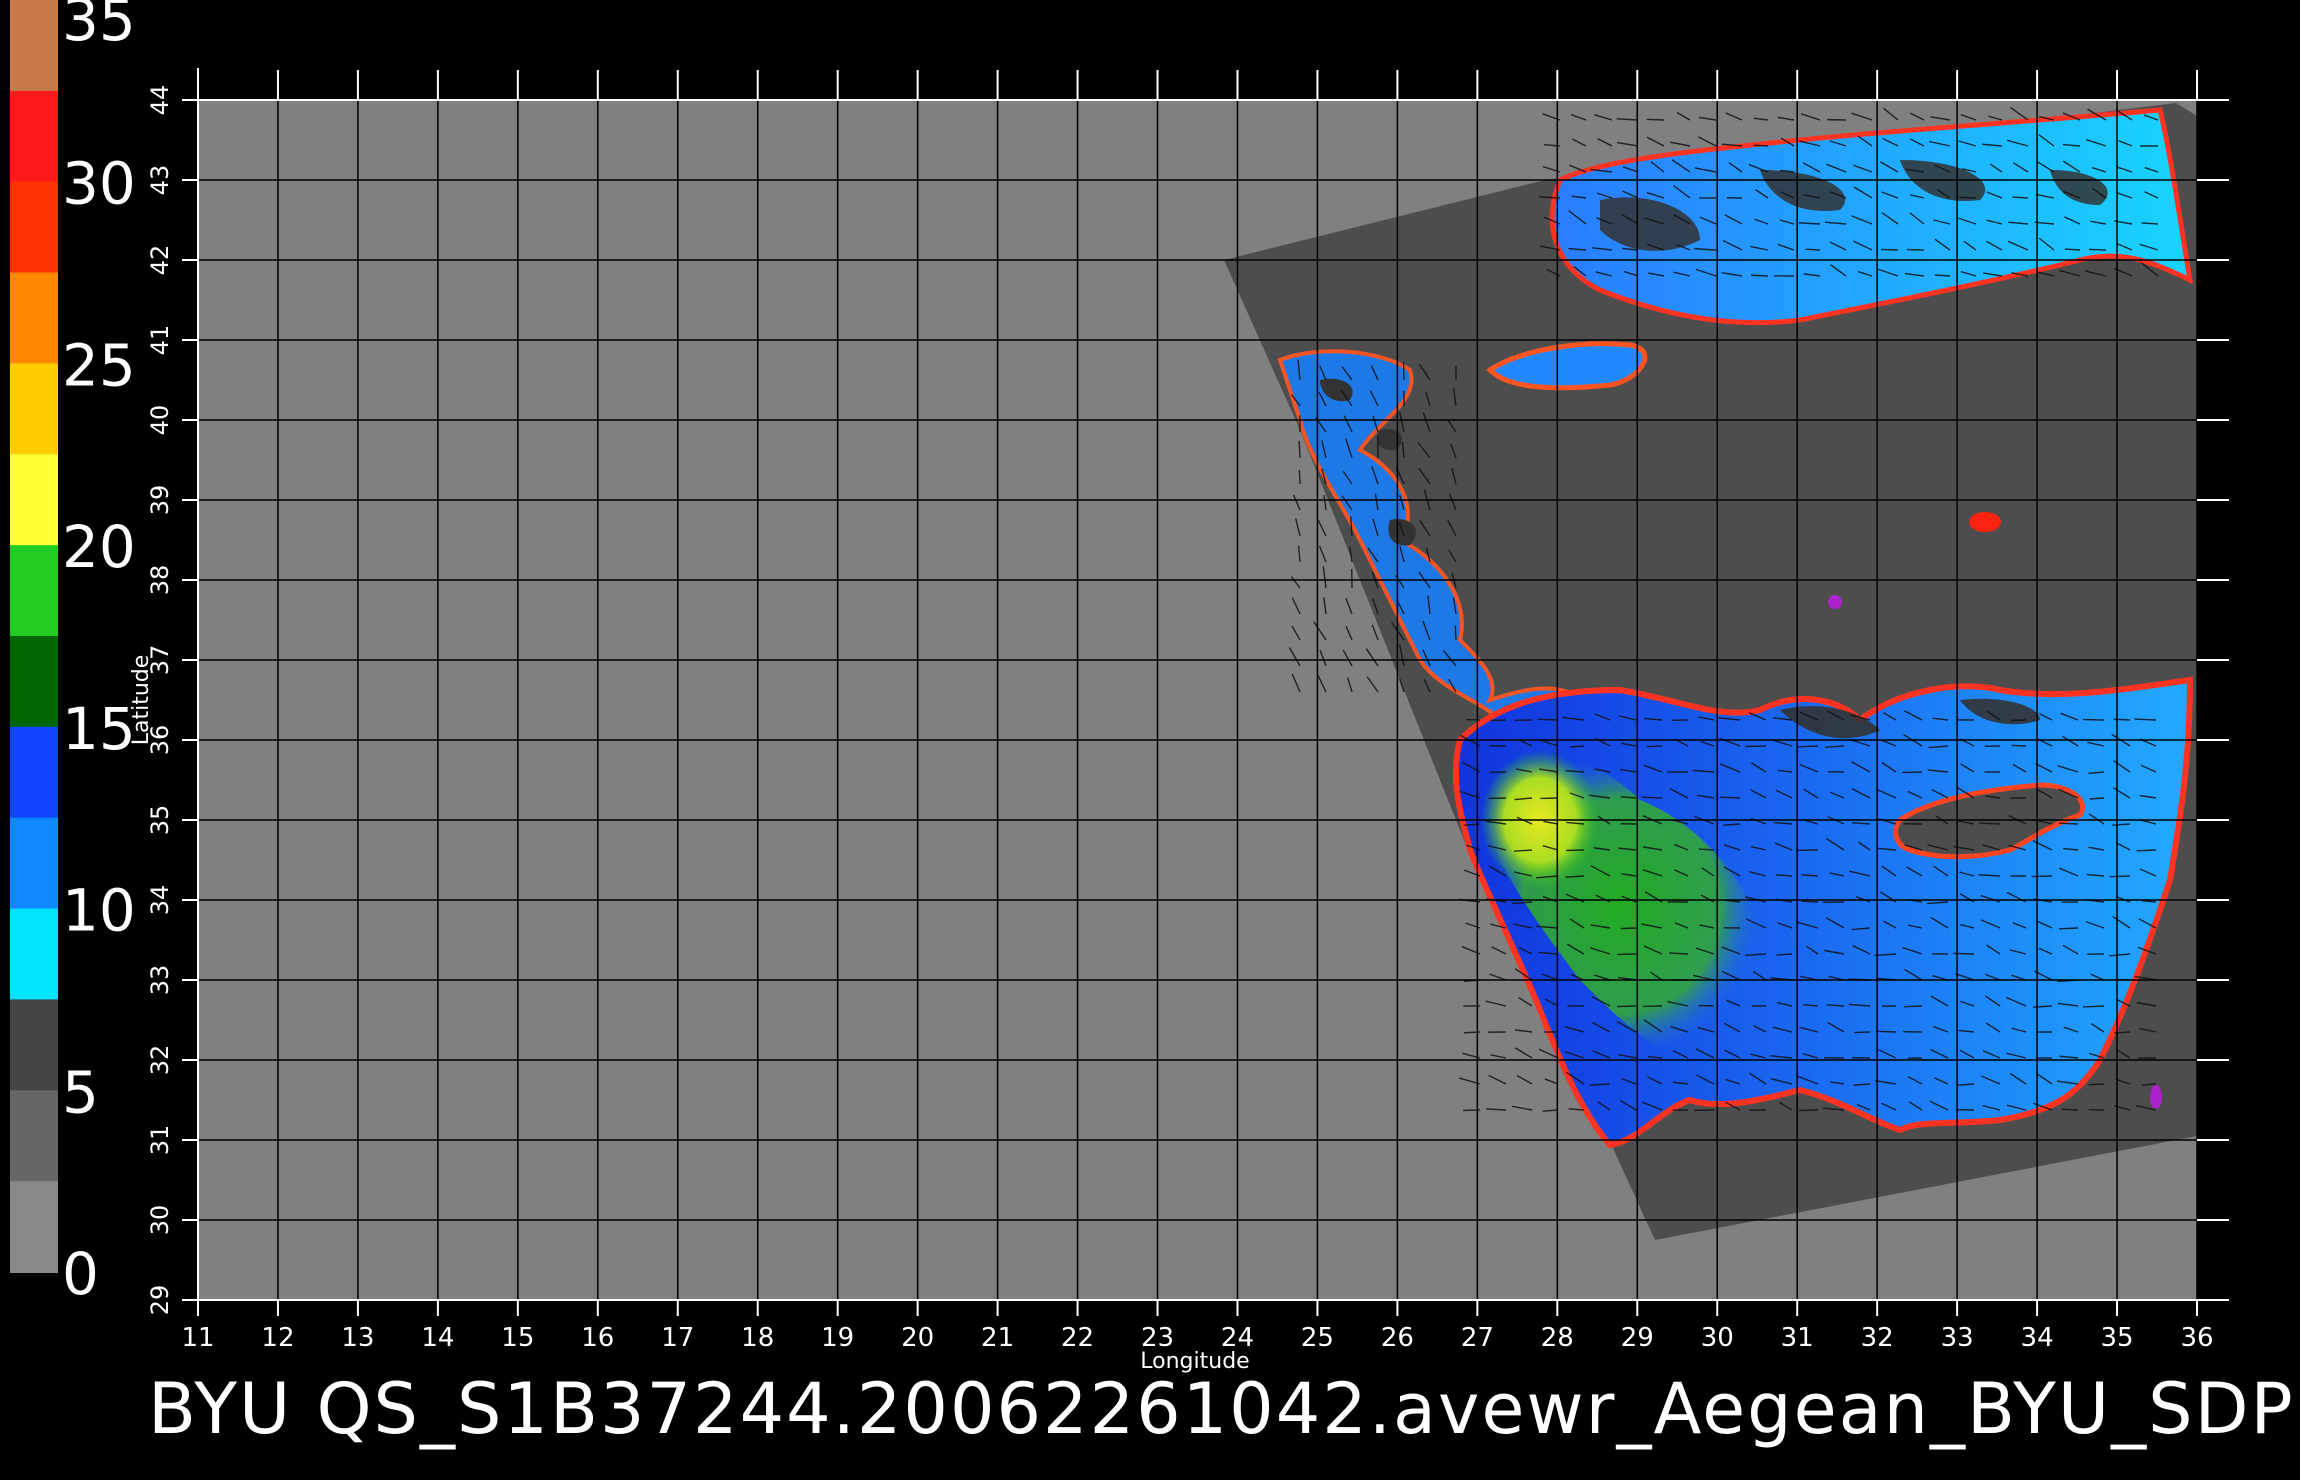  Describe the element at coordinates (160, 500) in the screenshot. I see `y-tick-label: 39` at that location.